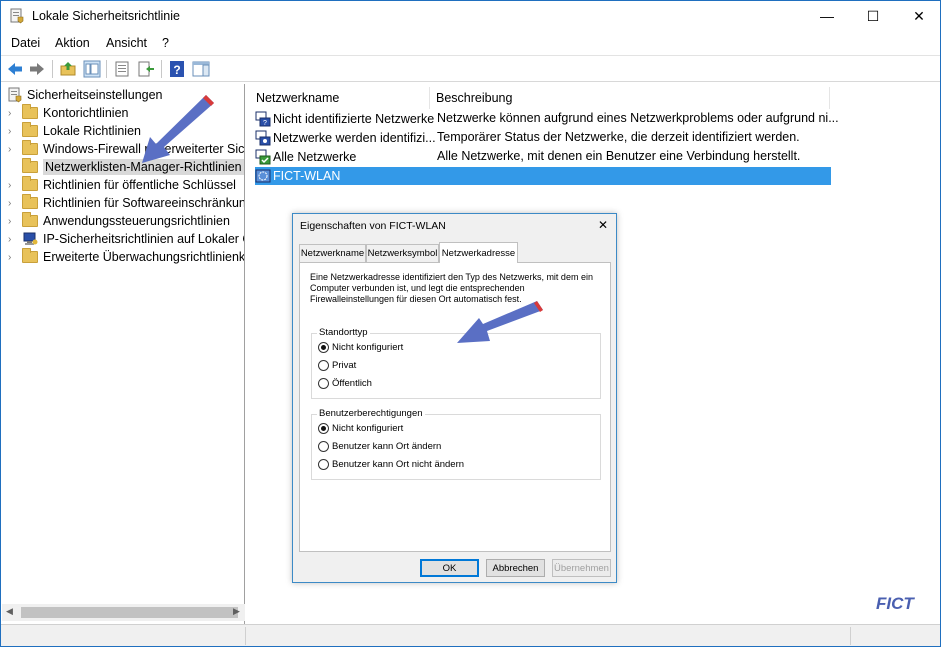 Image resolution: width=941 pixels, height=647 pixels. What do you see at coordinates (92, 69) in the screenshot?
I see `show-hide-tree-icon` at bounding box center [92, 69].